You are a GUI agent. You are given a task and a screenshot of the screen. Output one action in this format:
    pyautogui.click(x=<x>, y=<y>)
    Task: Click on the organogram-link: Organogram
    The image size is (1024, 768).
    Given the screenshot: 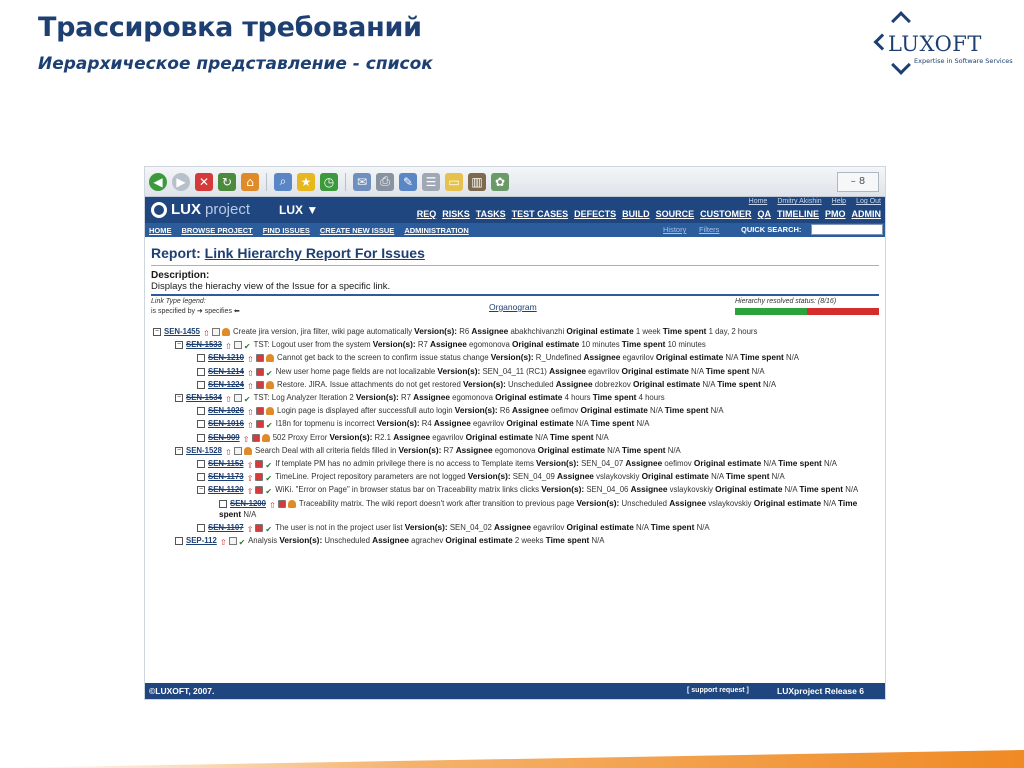 What is the action you would take?
    pyautogui.click(x=513, y=307)
    